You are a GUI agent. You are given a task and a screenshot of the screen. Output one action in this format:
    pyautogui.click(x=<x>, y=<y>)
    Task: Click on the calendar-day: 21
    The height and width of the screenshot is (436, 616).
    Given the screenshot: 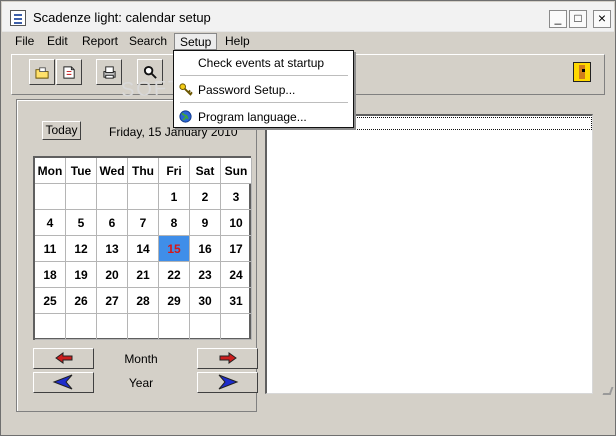 What is the action you would take?
    pyautogui.click(x=143, y=275)
    